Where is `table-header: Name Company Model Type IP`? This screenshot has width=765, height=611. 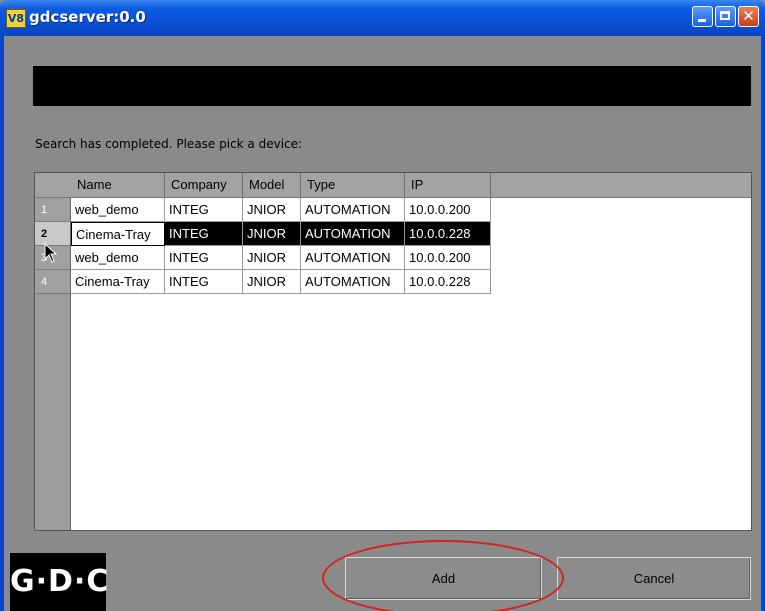
table-header: Name Company Model Type IP is located at coordinates (393, 185).